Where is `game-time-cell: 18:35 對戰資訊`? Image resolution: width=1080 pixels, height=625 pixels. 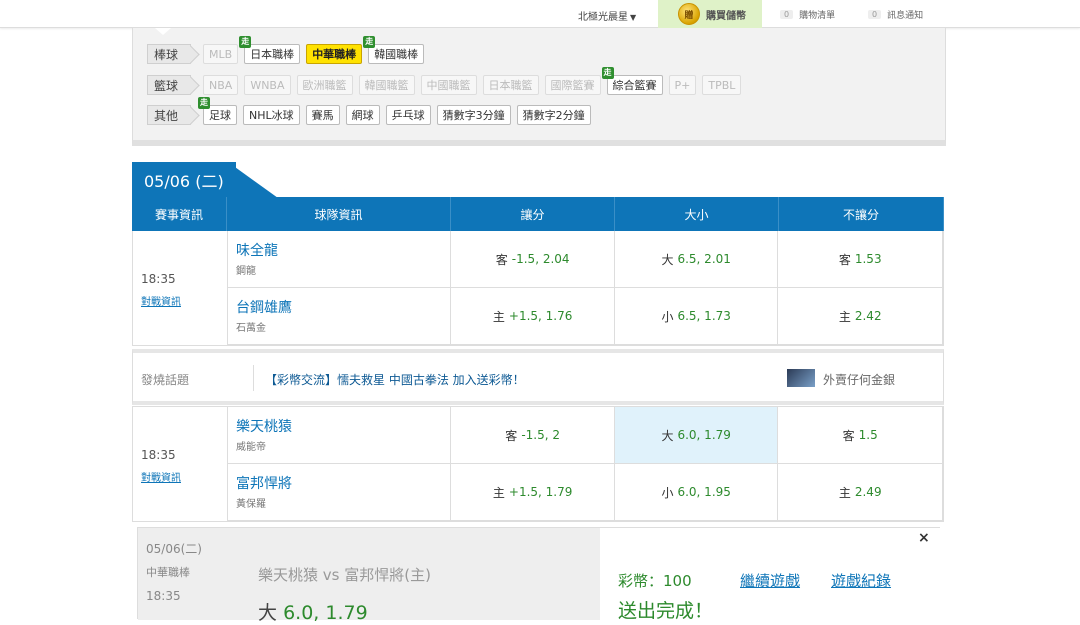 game-time-cell: 18:35 對戰資訊 is located at coordinates (180, 464).